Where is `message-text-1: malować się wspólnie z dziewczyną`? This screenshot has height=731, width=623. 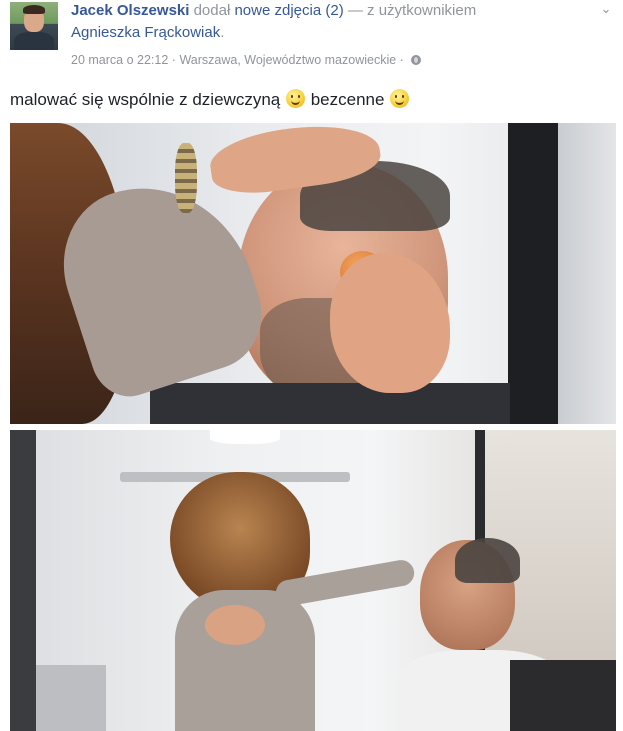 message-text-1: malować się wspólnie z dziewczyną is located at coordinates (145, 99).